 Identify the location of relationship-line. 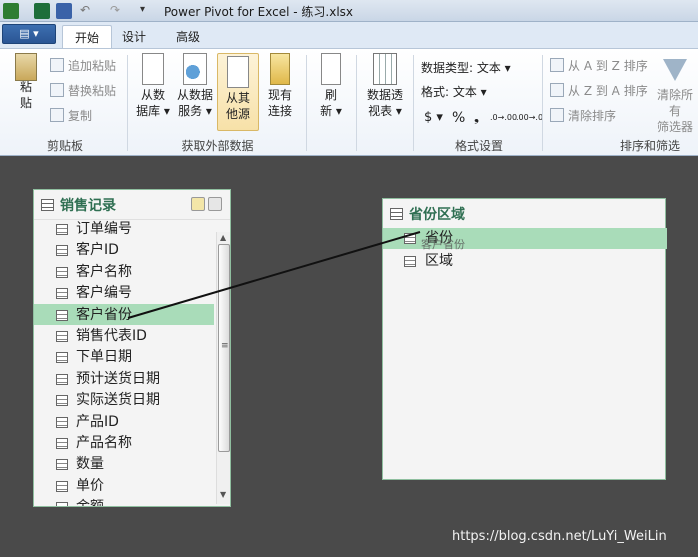
(274, 275).